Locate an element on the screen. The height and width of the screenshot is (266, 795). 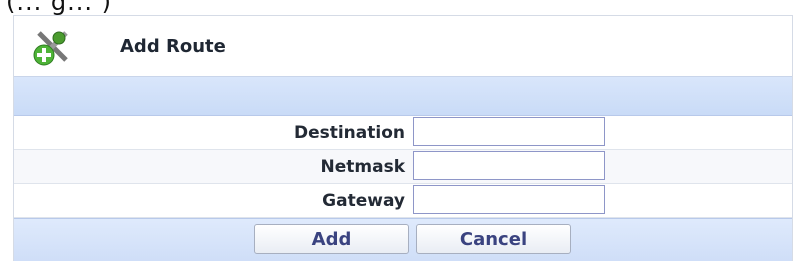
cancel-button: Cancel is located at coordinates (493, 239).